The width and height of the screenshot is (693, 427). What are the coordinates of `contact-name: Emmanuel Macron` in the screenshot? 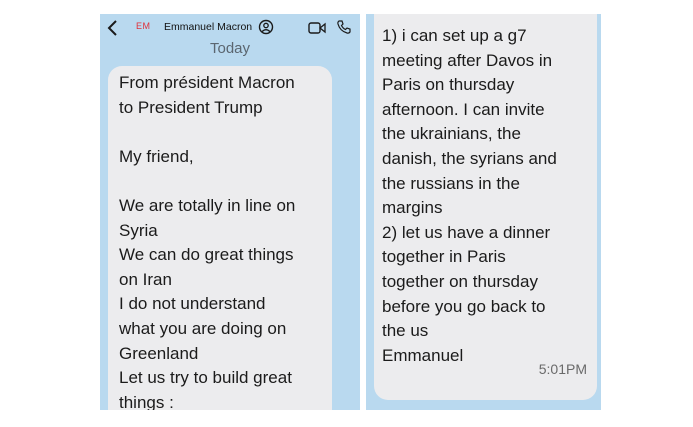 It's located at (208, 27).